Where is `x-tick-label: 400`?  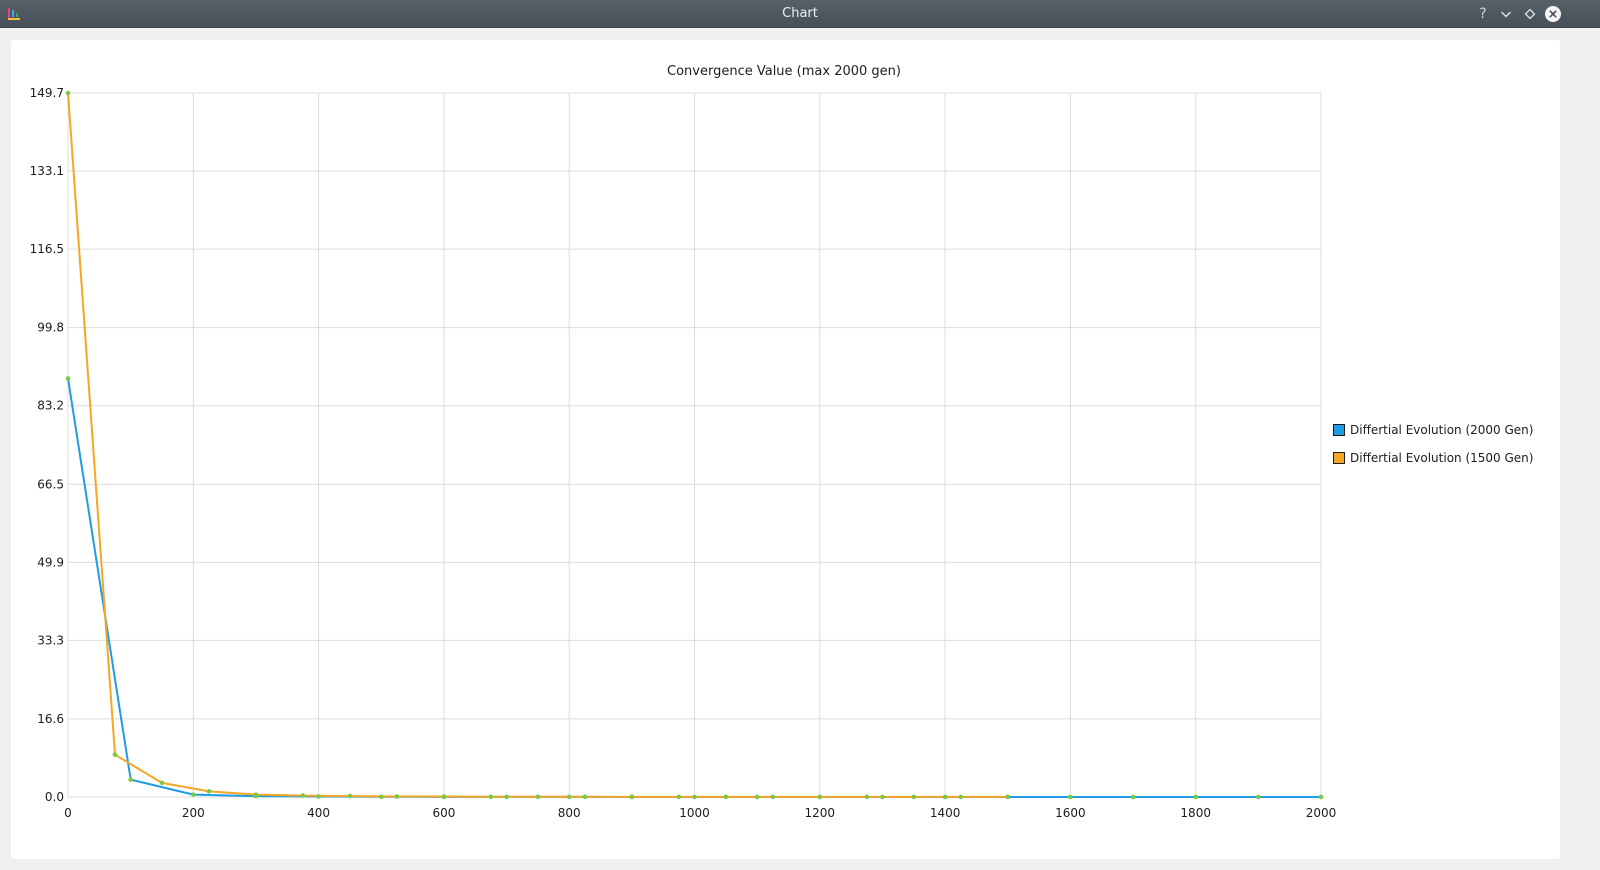
x-tick-label: 400 is located at coordinates (318, 813).